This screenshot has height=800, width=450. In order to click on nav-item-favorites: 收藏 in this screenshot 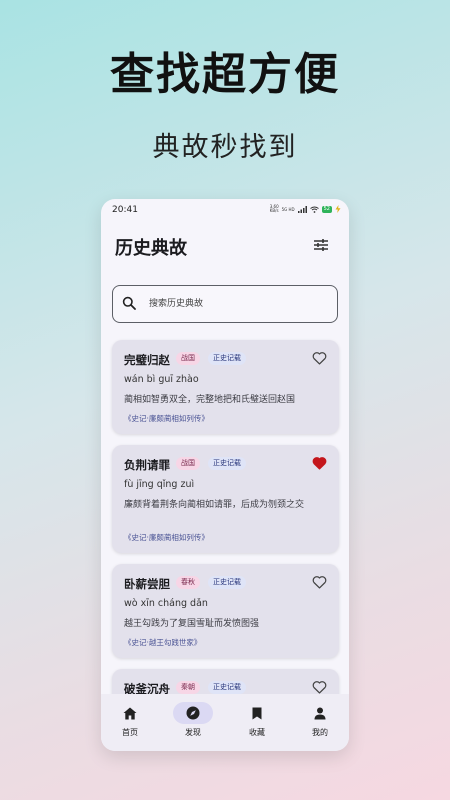, I will do `click(257, 722)`.